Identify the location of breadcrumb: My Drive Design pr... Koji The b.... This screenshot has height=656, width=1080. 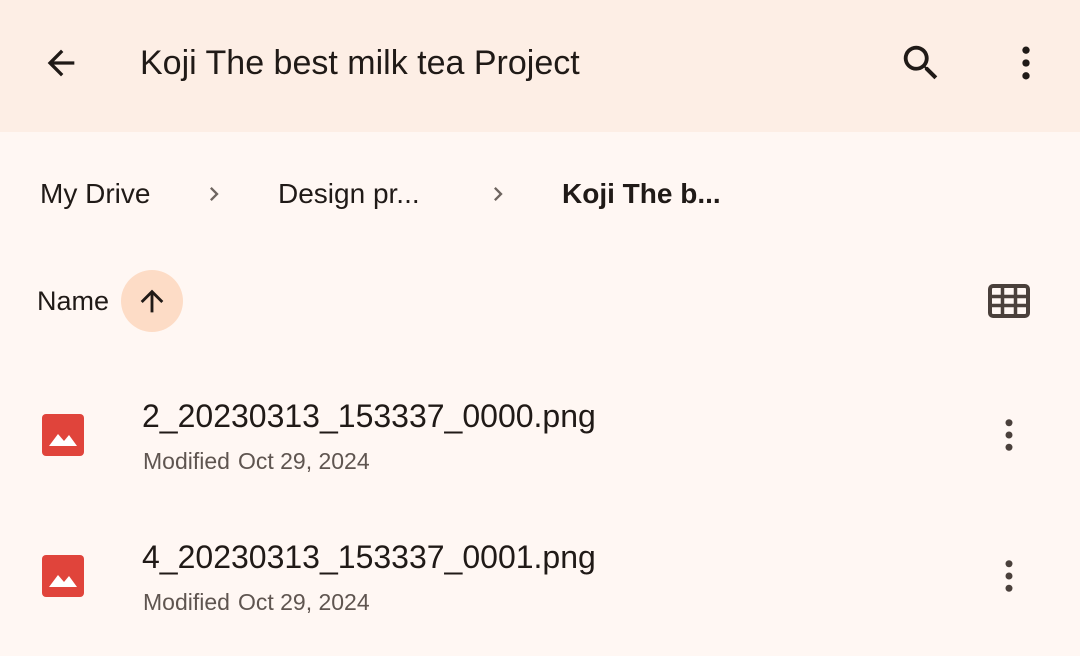
(540, 194).